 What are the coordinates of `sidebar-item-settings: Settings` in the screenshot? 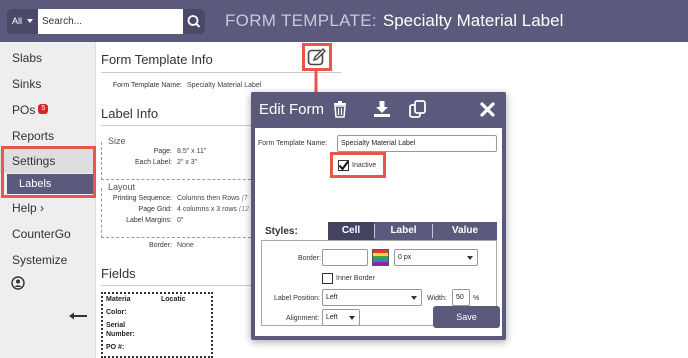 It's located at (48, 161).